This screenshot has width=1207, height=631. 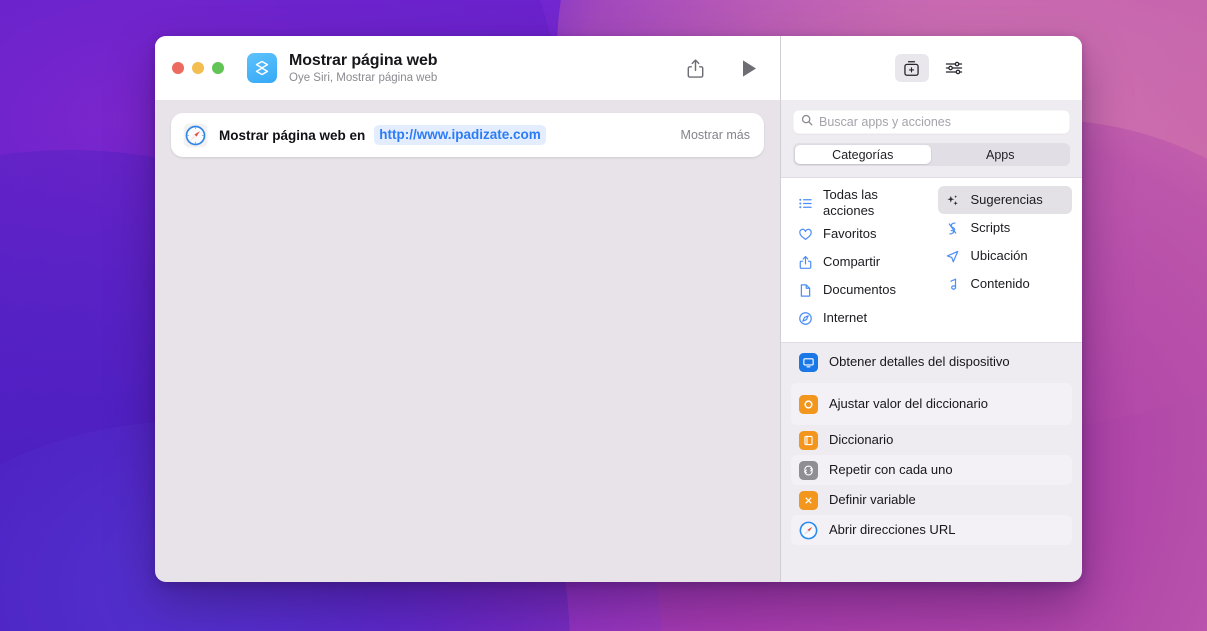 I want to click on category-item-favoritos: Favoritos, so click(x=864, y=234).